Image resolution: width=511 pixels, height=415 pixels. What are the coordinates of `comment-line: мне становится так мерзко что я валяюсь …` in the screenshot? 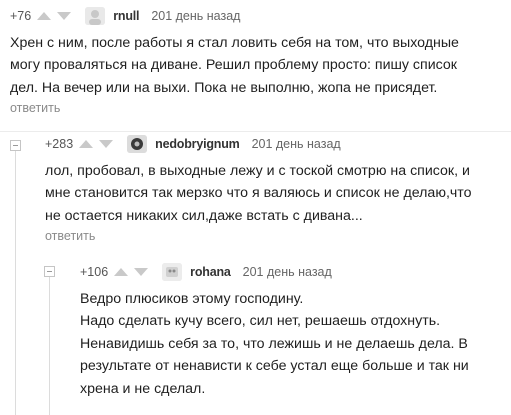 It's located at (258, 193).